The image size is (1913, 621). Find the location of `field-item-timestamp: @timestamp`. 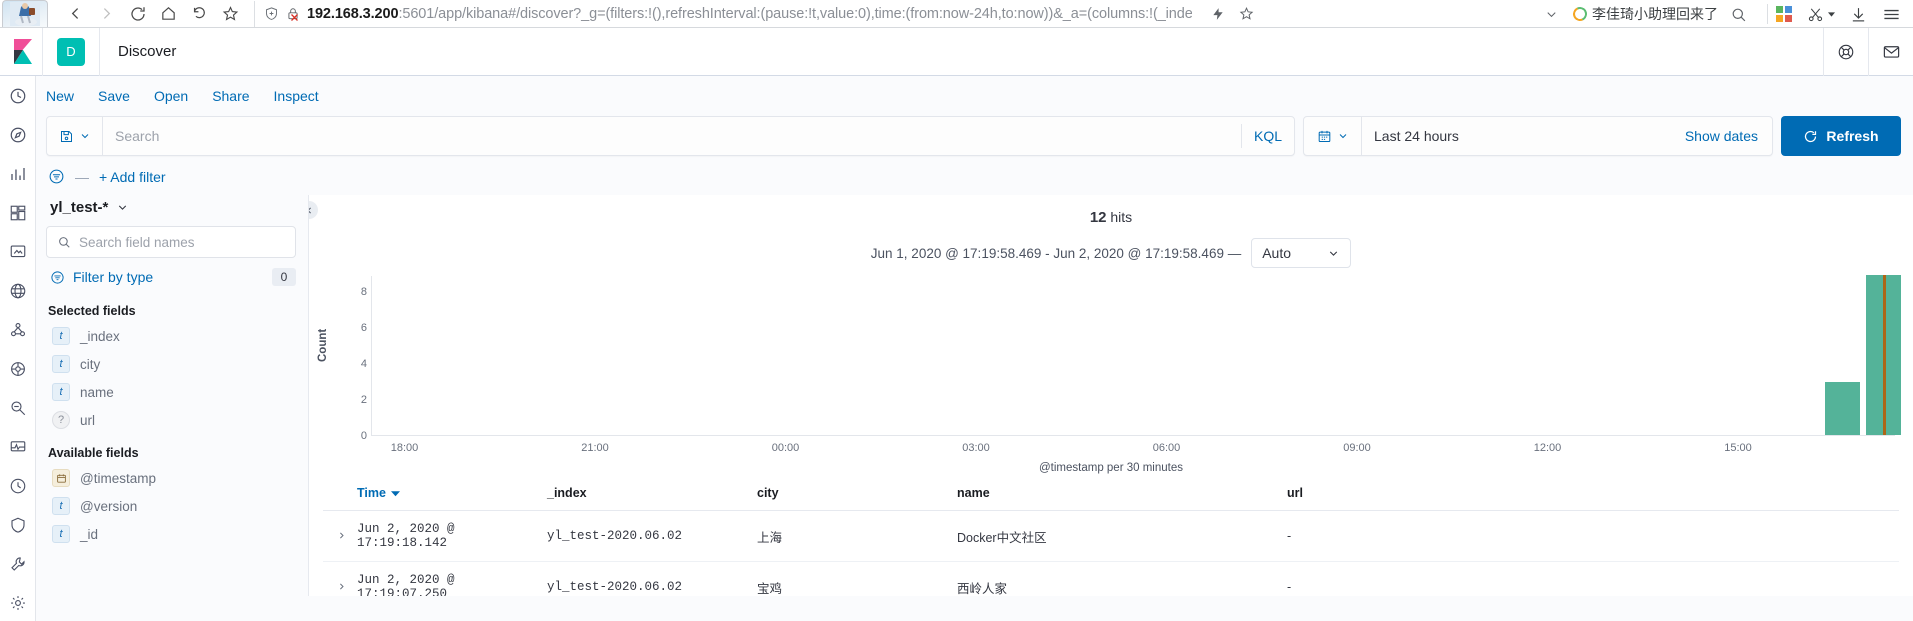

field-item-timestamp: @timestamp is located at coordinates (171, 478).